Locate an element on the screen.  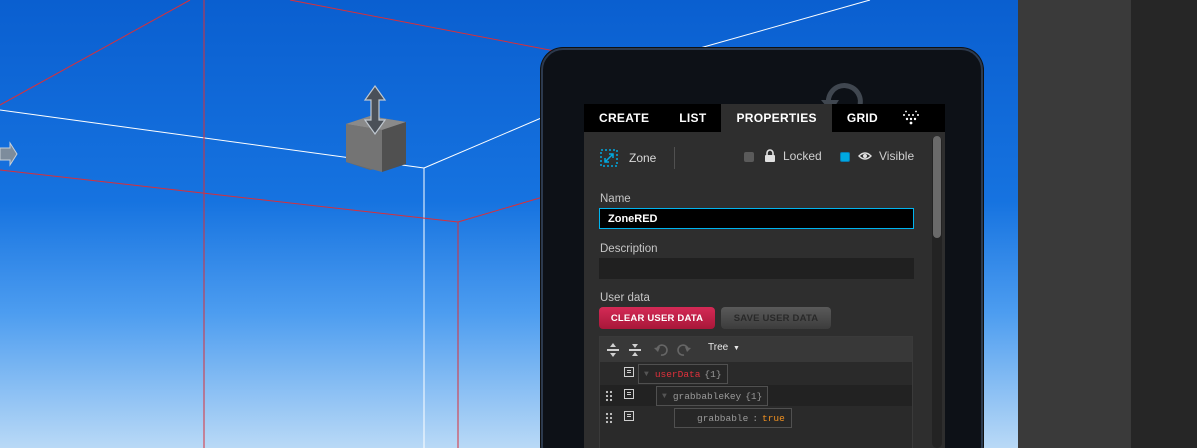
wire-red-top is located at coordinates (425, 26).